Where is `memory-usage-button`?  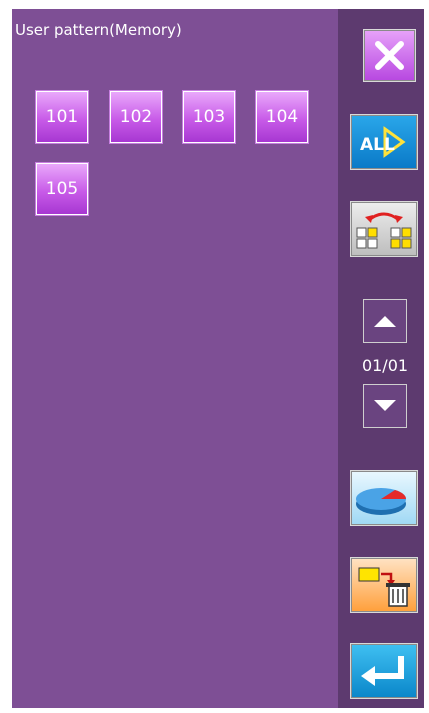
memory-usage-button is located at coordinates (384, 498).